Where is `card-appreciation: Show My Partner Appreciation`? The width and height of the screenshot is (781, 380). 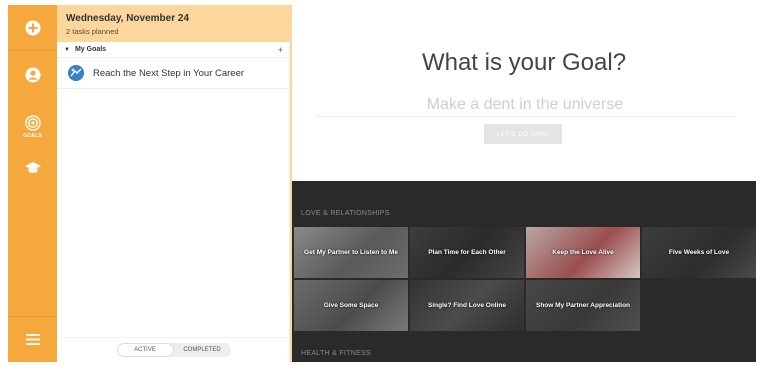 card-appreciation: Show My Partner Appreciation is located at coordinates (583, 305).